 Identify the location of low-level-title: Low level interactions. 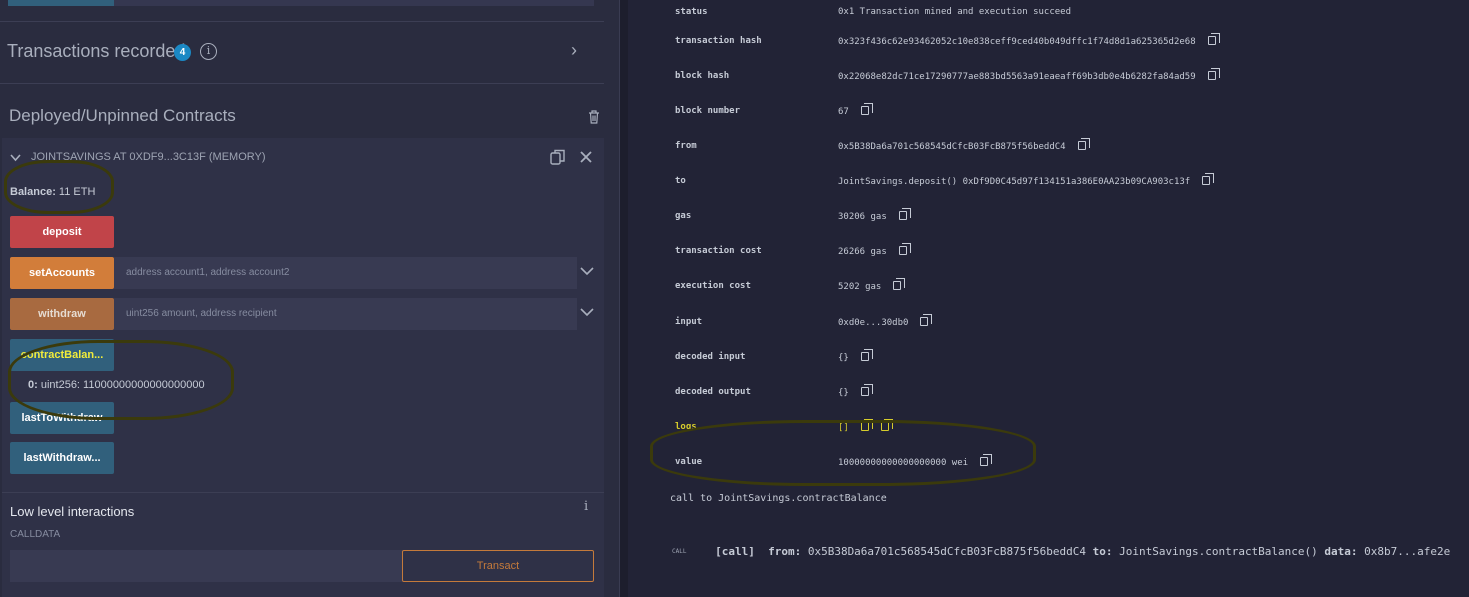
(72, 511).